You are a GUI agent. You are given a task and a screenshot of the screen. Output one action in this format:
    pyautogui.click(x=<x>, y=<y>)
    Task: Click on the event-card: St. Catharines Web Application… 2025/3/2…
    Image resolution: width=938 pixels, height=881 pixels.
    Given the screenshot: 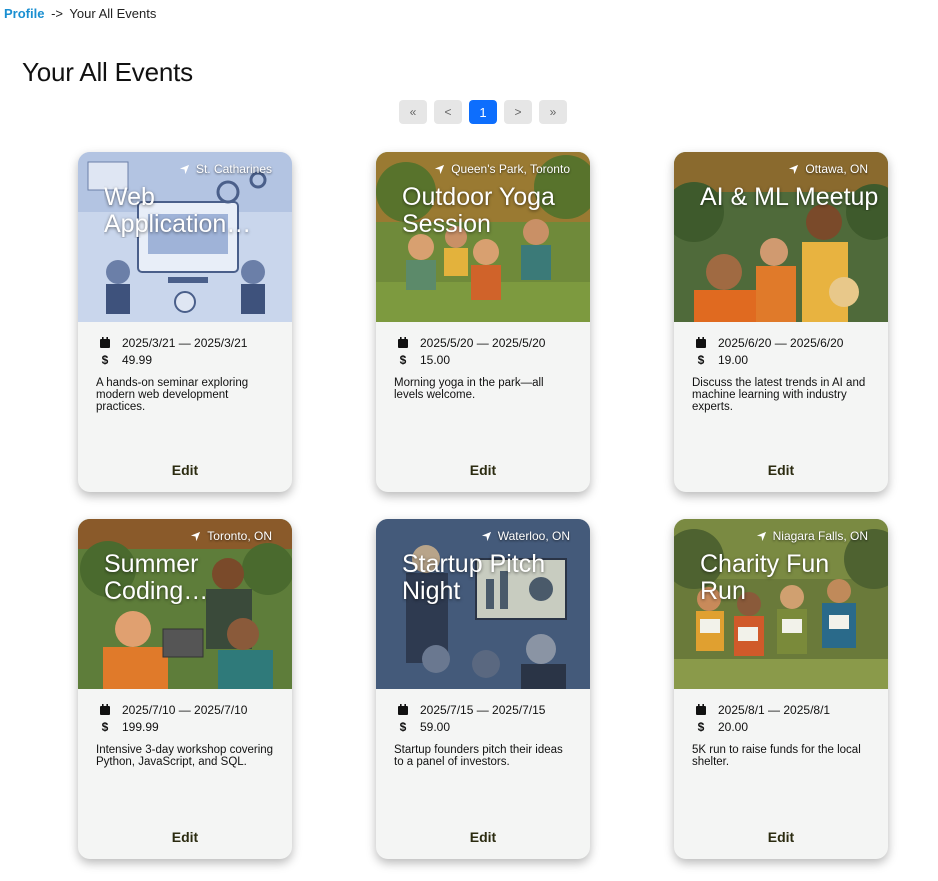 What is the action you would take?
    pyautogui.click(x=185, y=322)
    